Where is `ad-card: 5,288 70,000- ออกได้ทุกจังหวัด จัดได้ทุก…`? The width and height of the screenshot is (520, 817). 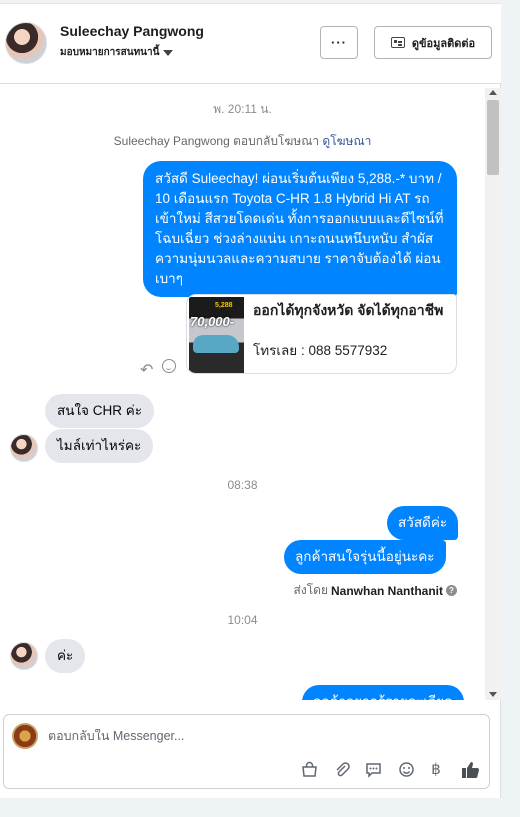
ad-card: 5,288 70,000- ออกได้ทุกจังหวัด จัดได้ทุก… is located at coordinates (321, 334).